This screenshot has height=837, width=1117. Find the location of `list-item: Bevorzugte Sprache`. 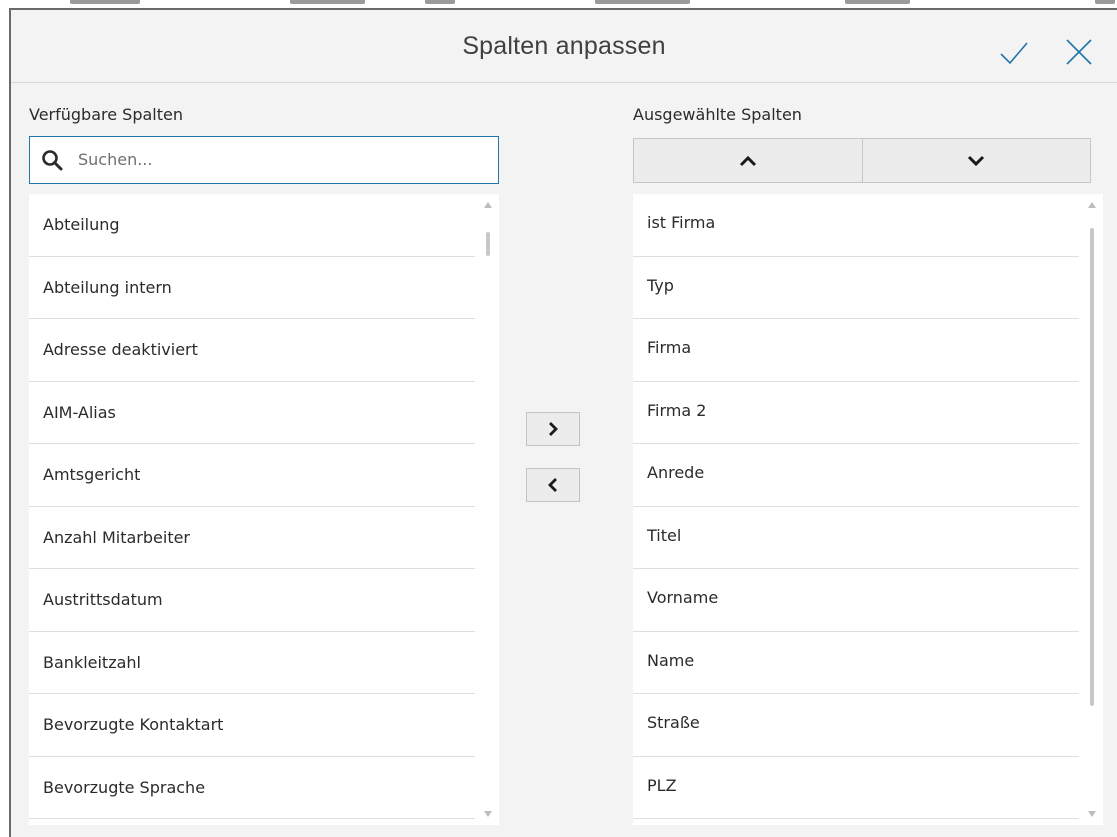

list-item: Bevorzugte Sprache is located at coordinates (252, 788).